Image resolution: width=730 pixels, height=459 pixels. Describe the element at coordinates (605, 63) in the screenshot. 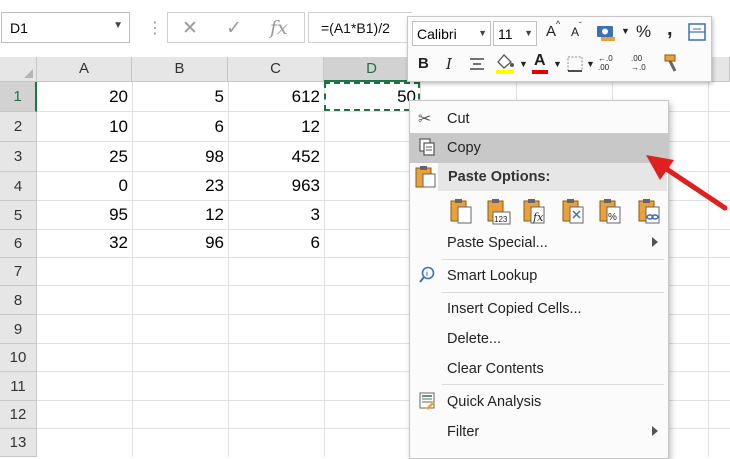

I see `increase-decimal-icon: ←.0 .00` at that location.